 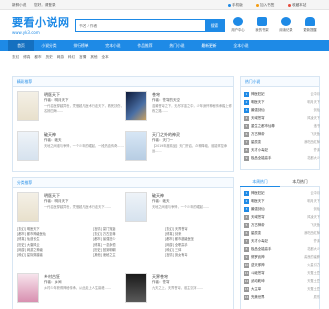 I want to click on book-author: 作者：天门一, so click(x=162, y=140).